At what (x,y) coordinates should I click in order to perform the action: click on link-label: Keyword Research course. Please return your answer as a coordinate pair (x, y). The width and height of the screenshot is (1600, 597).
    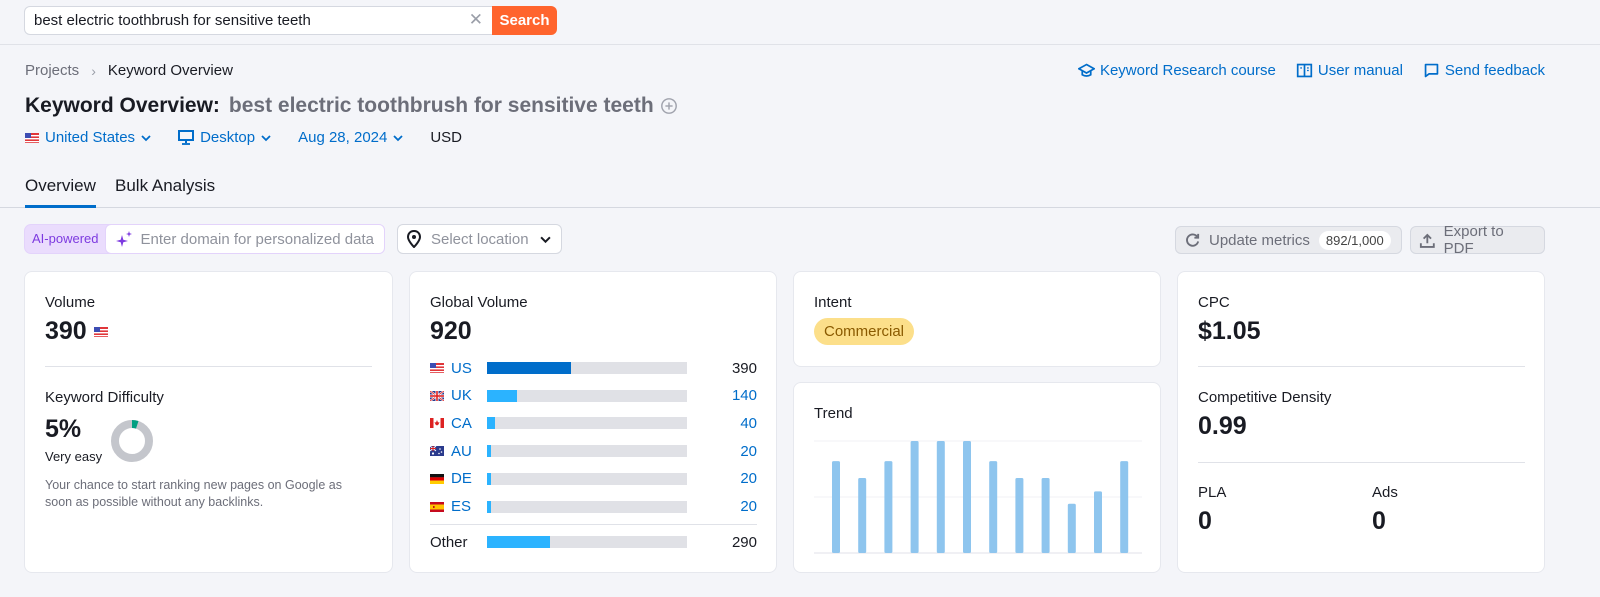
    Looking at the image, I should click on (1187, 70).